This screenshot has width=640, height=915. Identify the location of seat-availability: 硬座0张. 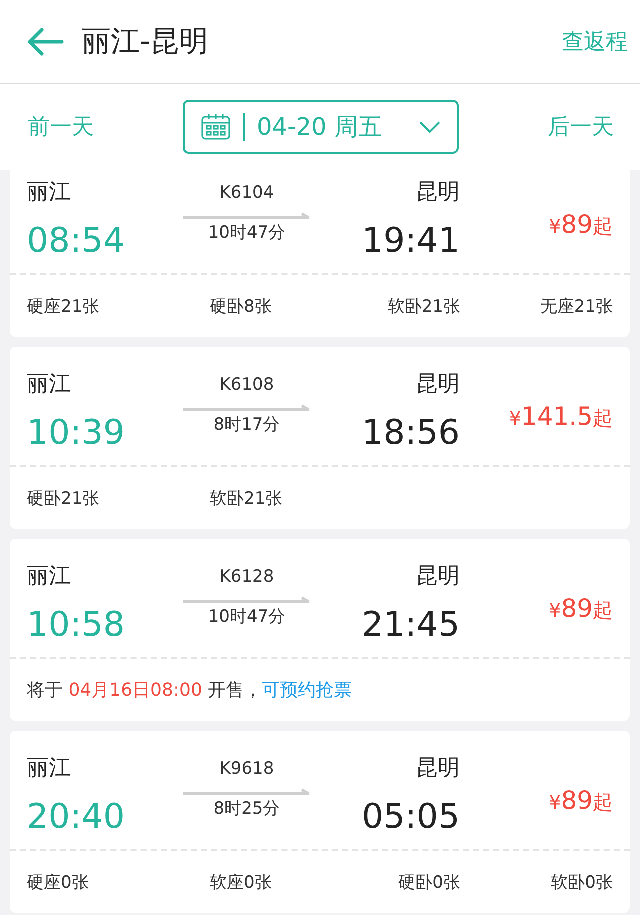
(58, 883).